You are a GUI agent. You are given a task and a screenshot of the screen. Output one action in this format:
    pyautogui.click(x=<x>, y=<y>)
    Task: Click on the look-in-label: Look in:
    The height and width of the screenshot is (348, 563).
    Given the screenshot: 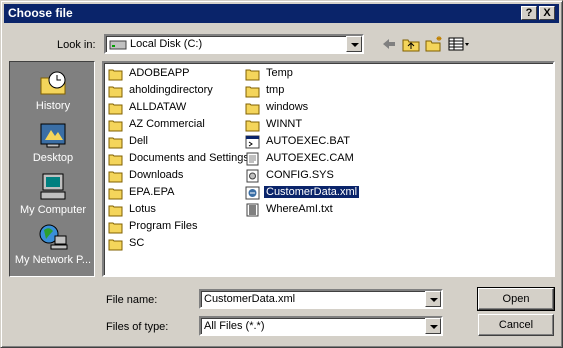 What is the action you would take?
    pyautogui.click(x=76, y=45)
    